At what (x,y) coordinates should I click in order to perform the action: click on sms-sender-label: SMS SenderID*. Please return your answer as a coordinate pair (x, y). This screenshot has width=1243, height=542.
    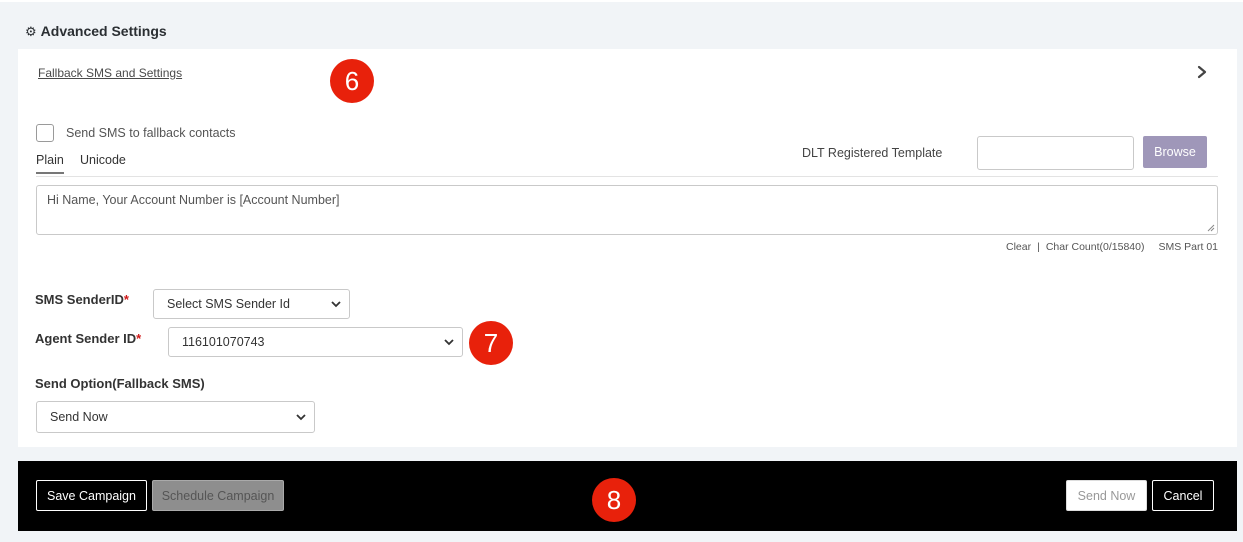
    Looking at the image, I should click on (82, 299).